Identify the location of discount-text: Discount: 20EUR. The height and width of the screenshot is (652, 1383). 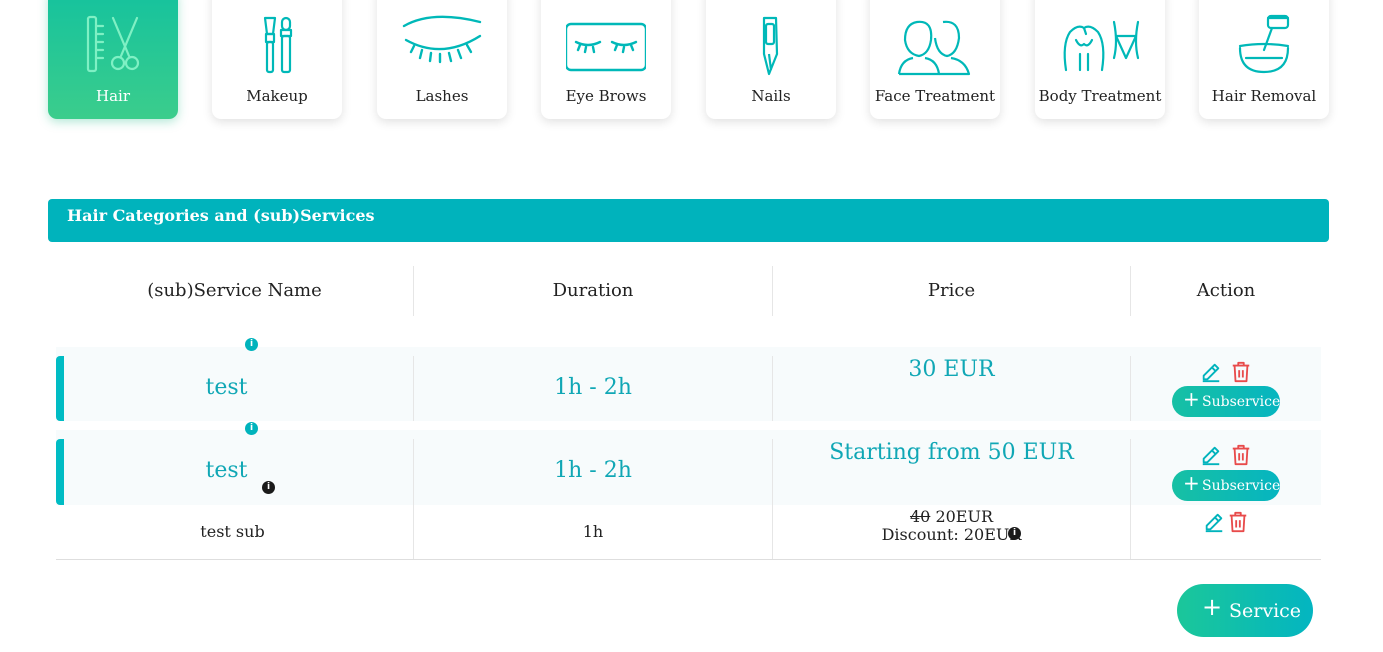
(951, 534).